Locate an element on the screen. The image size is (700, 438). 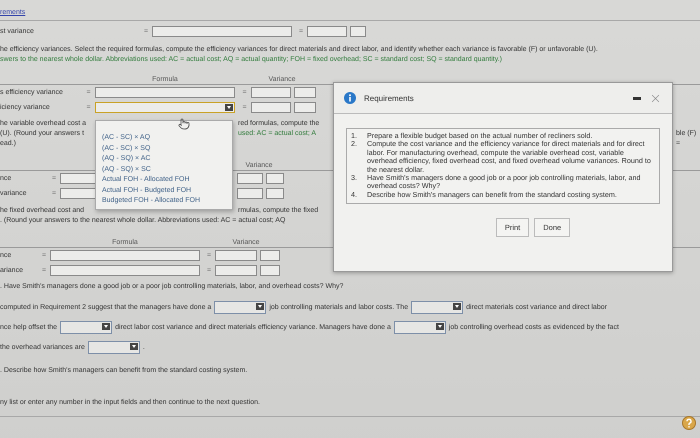
formula-dropdown is located at coordinates (165, 107).